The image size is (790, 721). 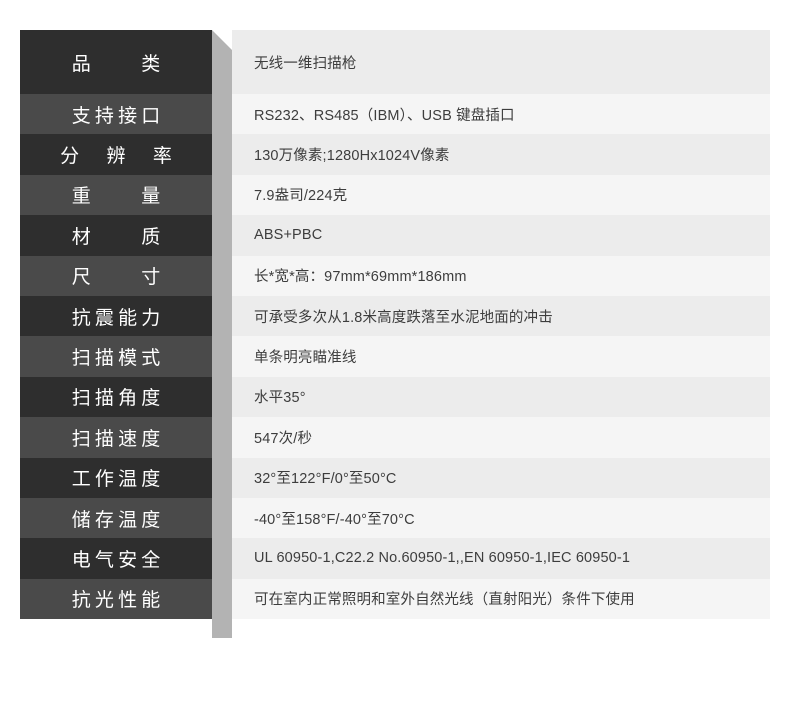 What do you see at coordinates (116, 114) in the screenshot?
I see `spec-label-cell: 支持接口` at bounding box center [116, 114].